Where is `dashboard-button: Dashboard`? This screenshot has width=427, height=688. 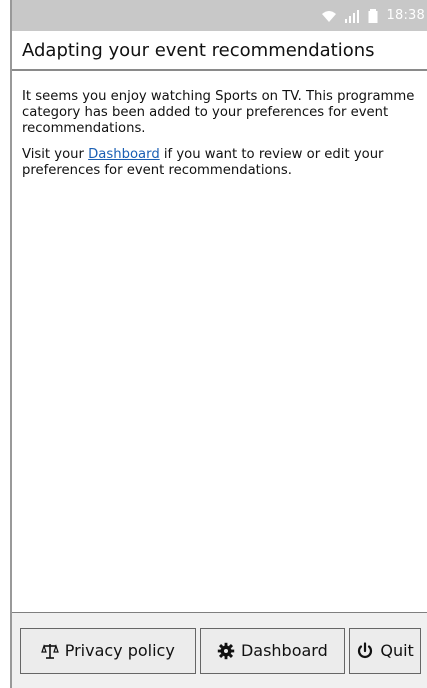
dashboard-button: Dashboard is located at coordinates (272, 650).